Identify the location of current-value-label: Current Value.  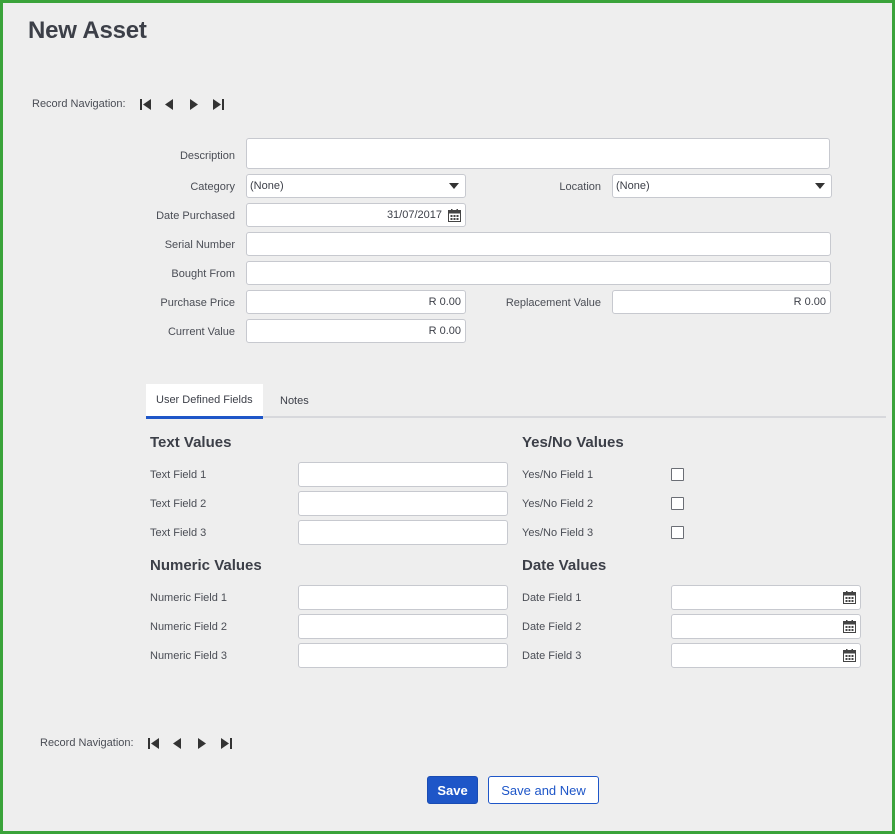
(201, 332).